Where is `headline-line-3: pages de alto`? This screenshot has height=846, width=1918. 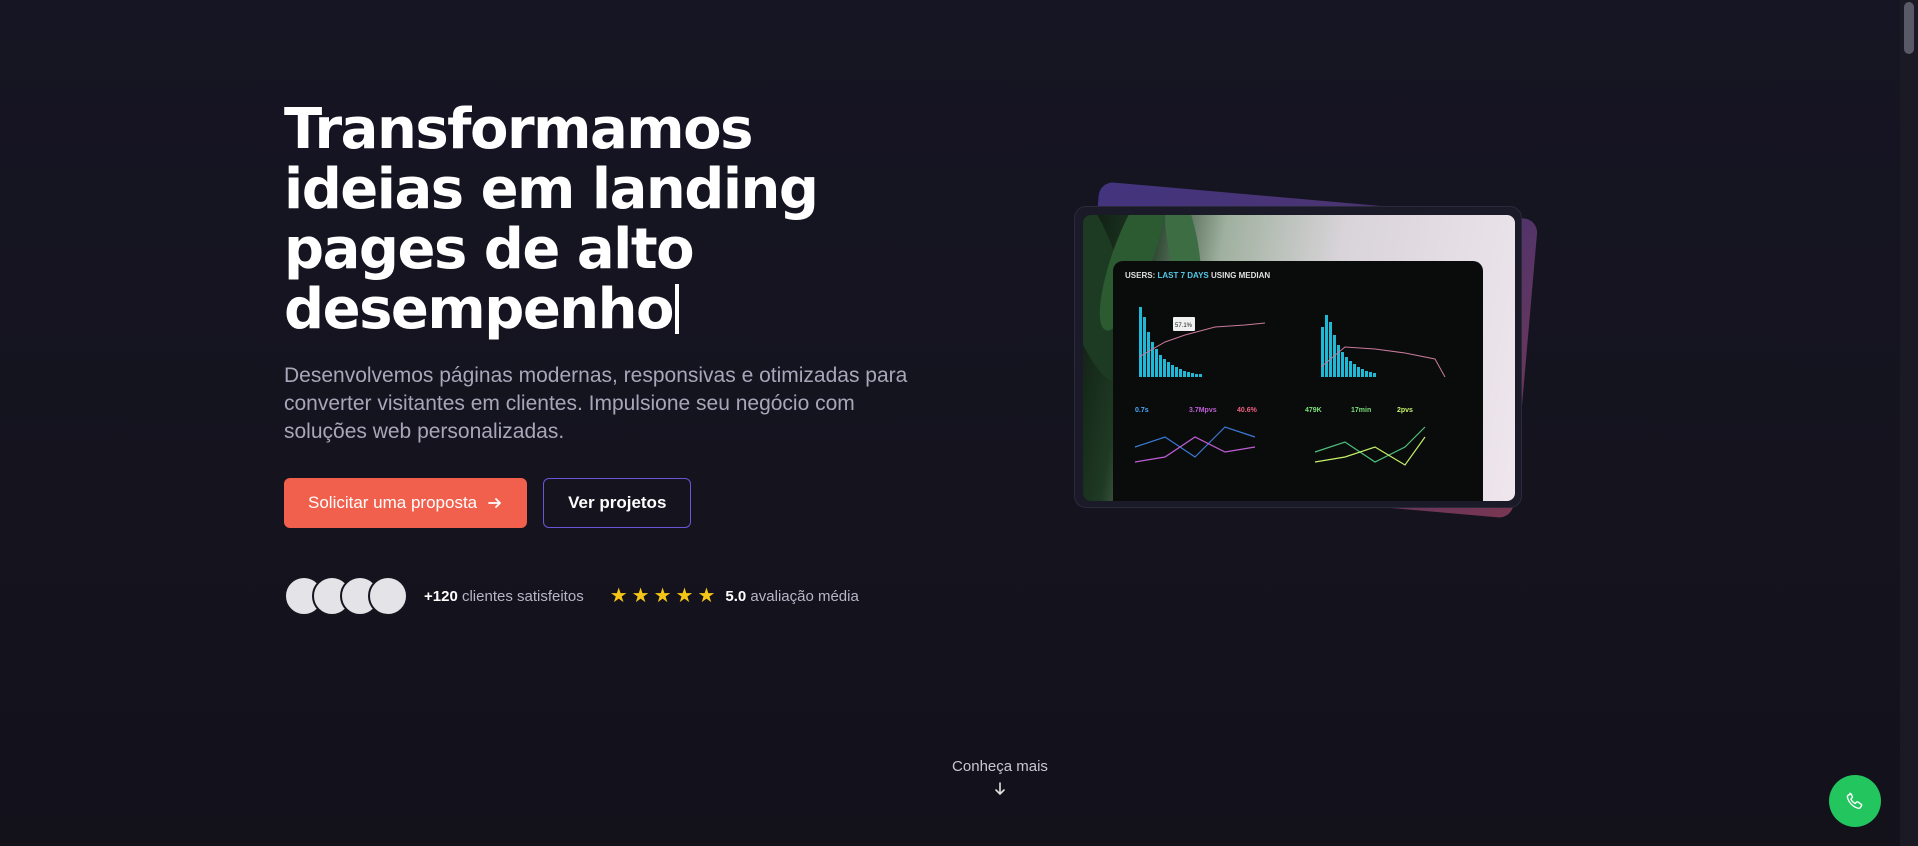 headline-line-3: pages de alto is located at coordinates (489, 249).